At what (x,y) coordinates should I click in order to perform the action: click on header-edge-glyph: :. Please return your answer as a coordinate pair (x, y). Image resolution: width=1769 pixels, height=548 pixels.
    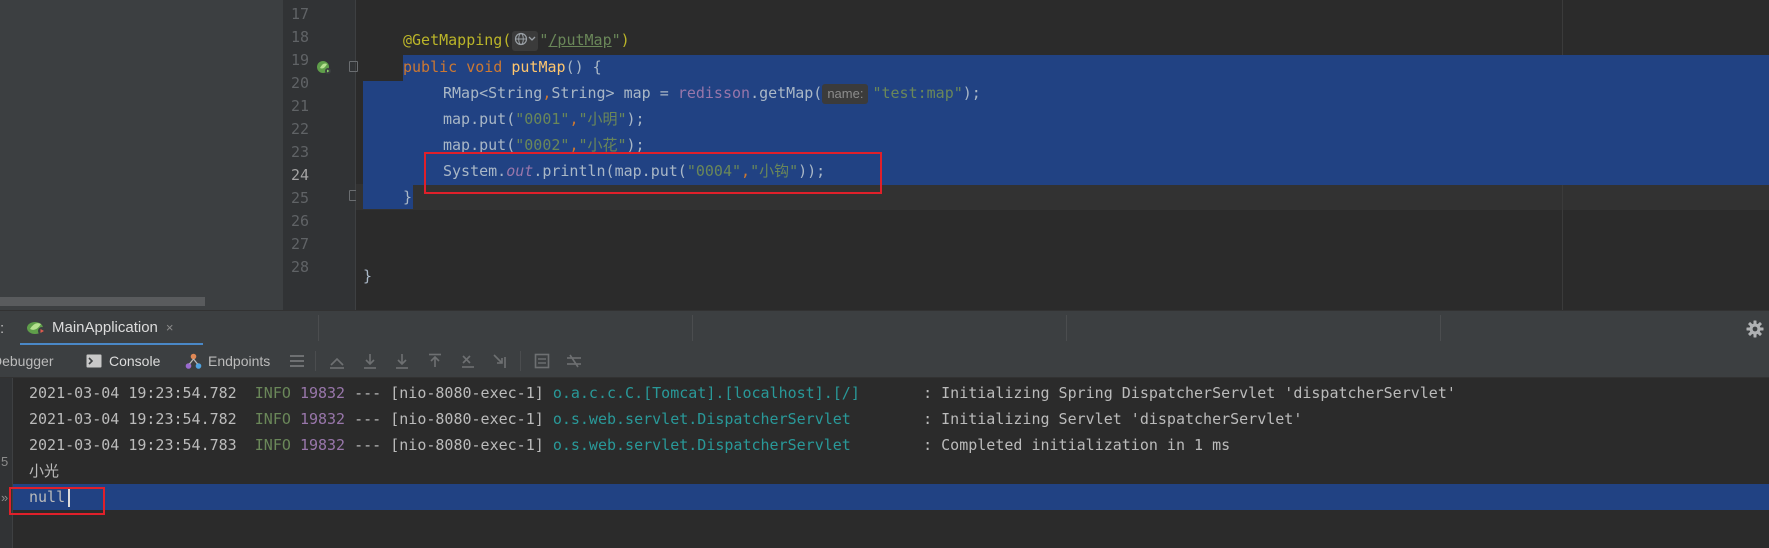
    Looking at the image, I should click on (2, 328).